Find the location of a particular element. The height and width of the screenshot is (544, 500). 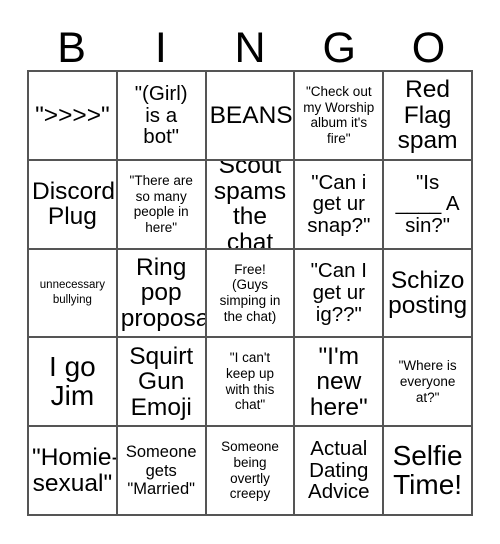

bingo-cell-g4: "I'm new here" is located at coordinates (340, 383).